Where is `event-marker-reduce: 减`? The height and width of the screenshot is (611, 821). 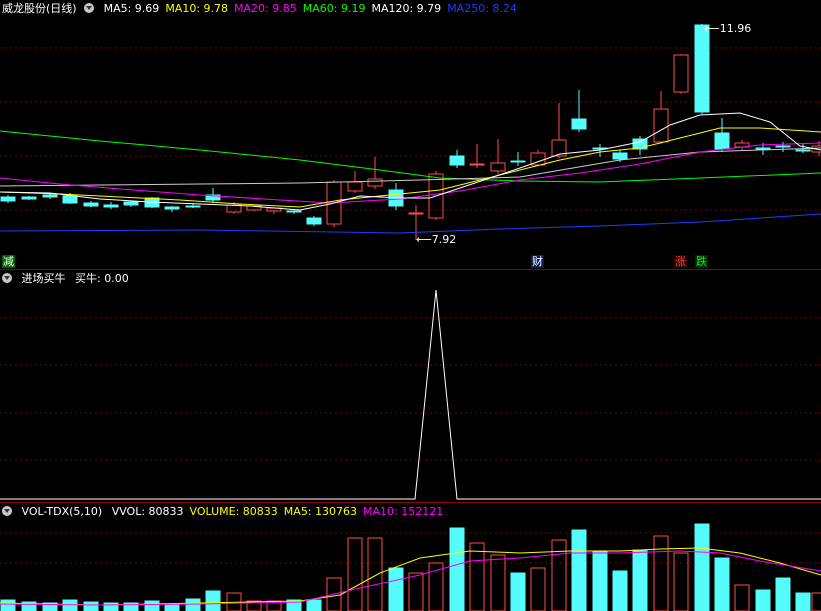
event-marker-reduce: 减 is located at coordinates (8, 261).